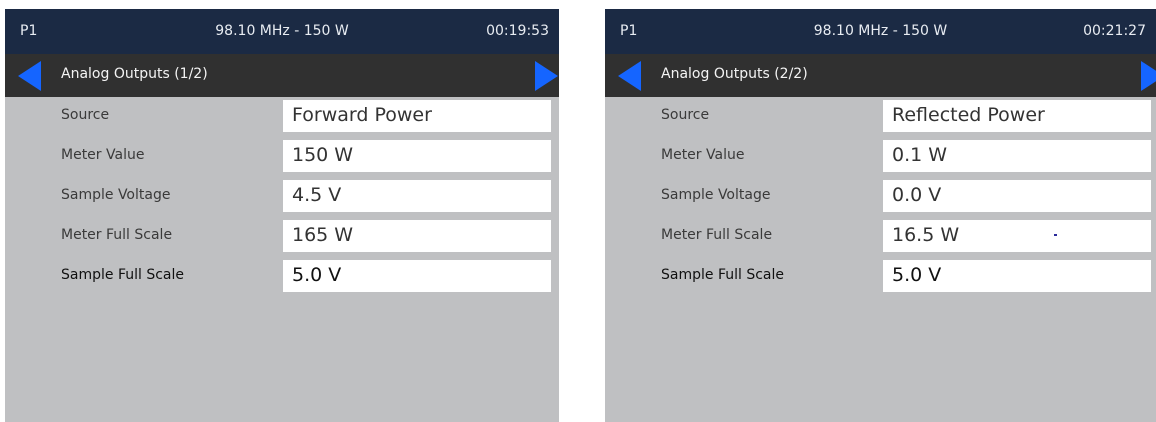  I want to click on nav-bar: Analog Outputs (1/2), so click(282, 75).